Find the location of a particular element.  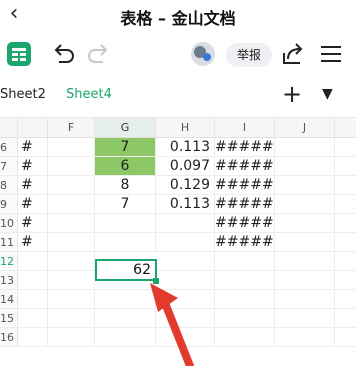

column-header-e is located at coordinates (33, 128).